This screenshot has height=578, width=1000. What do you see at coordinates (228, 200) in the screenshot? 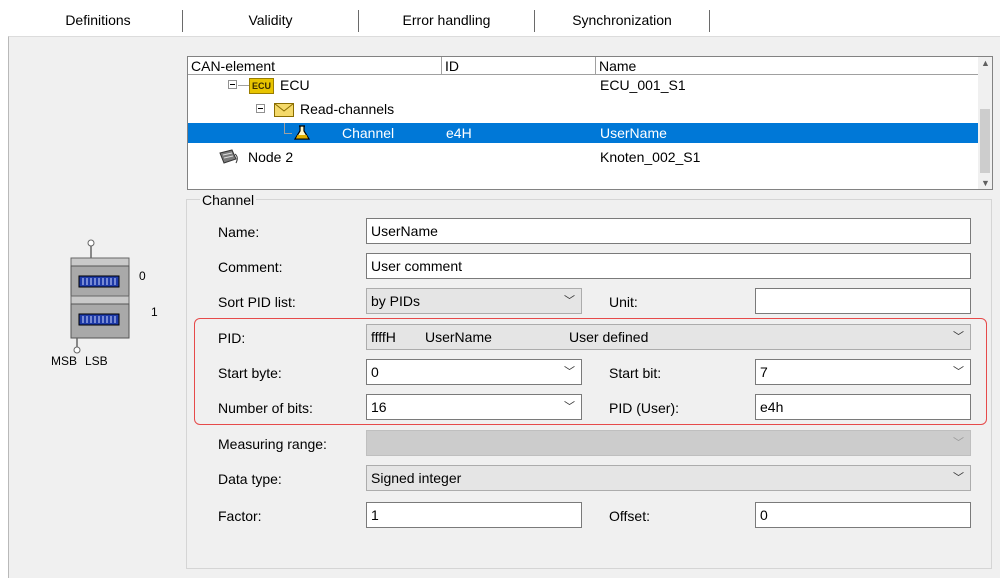
I see `channel-group-title: Channel` at bounding box center [228, 200].